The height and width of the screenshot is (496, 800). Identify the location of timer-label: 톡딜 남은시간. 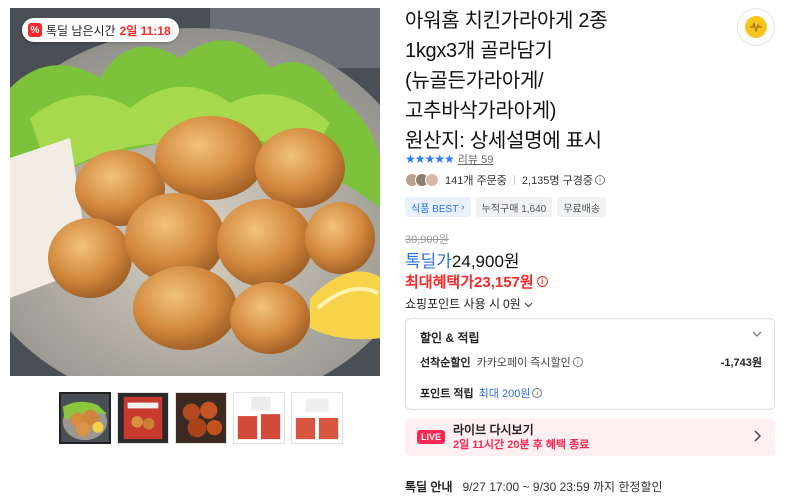
(81, 30).